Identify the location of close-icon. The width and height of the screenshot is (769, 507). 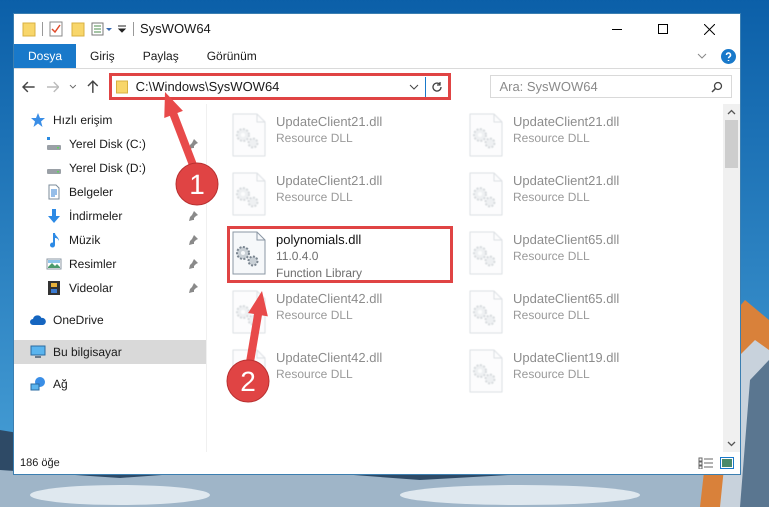
(709, 29).